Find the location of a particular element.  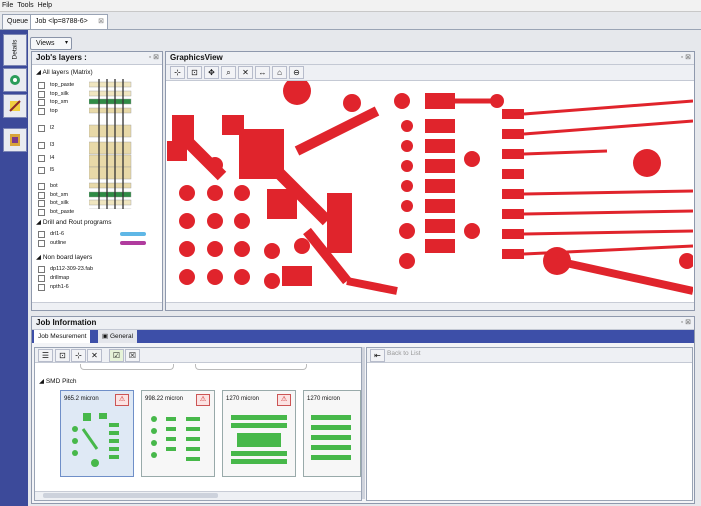

detail-pane: ⇤ Back to List is located at coordinates (529, 424).